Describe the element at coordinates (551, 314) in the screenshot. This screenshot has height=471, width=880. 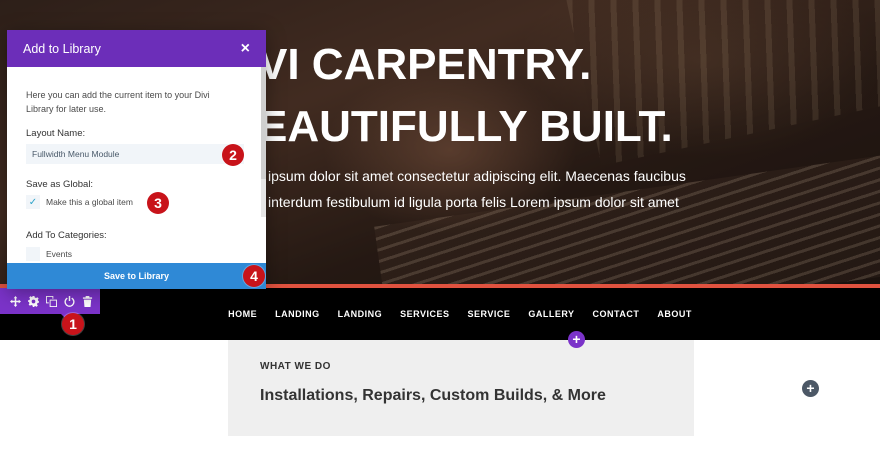
I see `nav-item-gallery: GALLERY` at that location.